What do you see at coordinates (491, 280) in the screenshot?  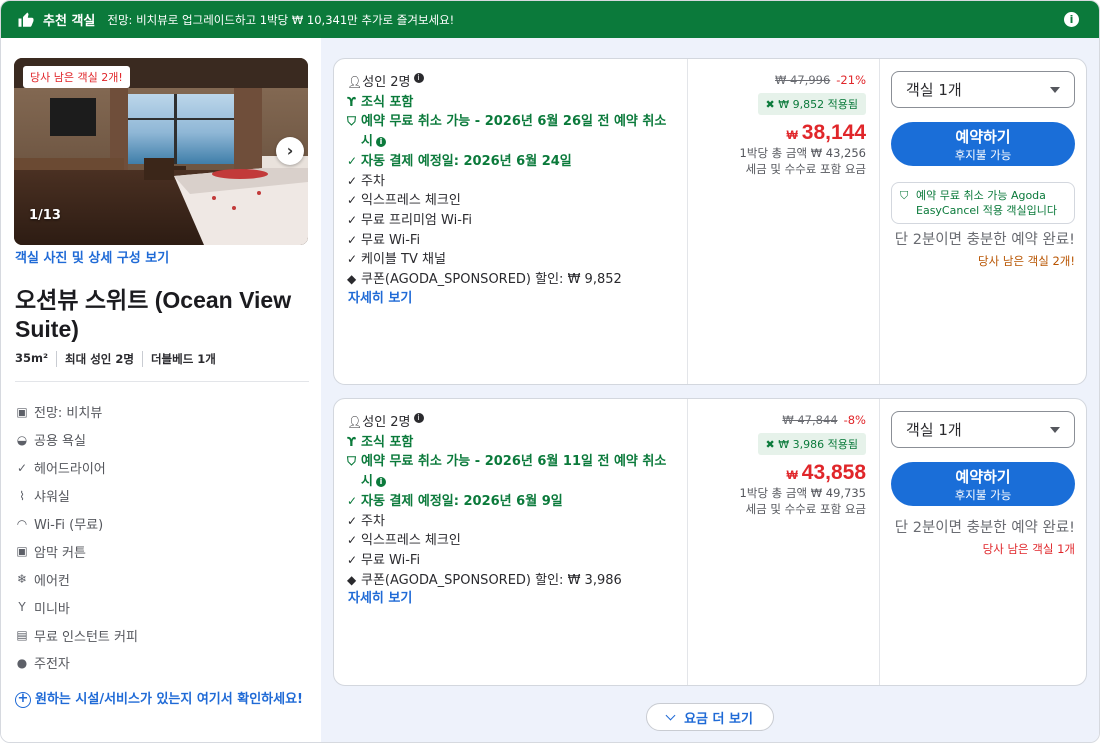 I see `coupon-text: 쿠폰(AGODA_SPONSORED) 할인: ₩ 9,852` at bounding box center [491, 280].